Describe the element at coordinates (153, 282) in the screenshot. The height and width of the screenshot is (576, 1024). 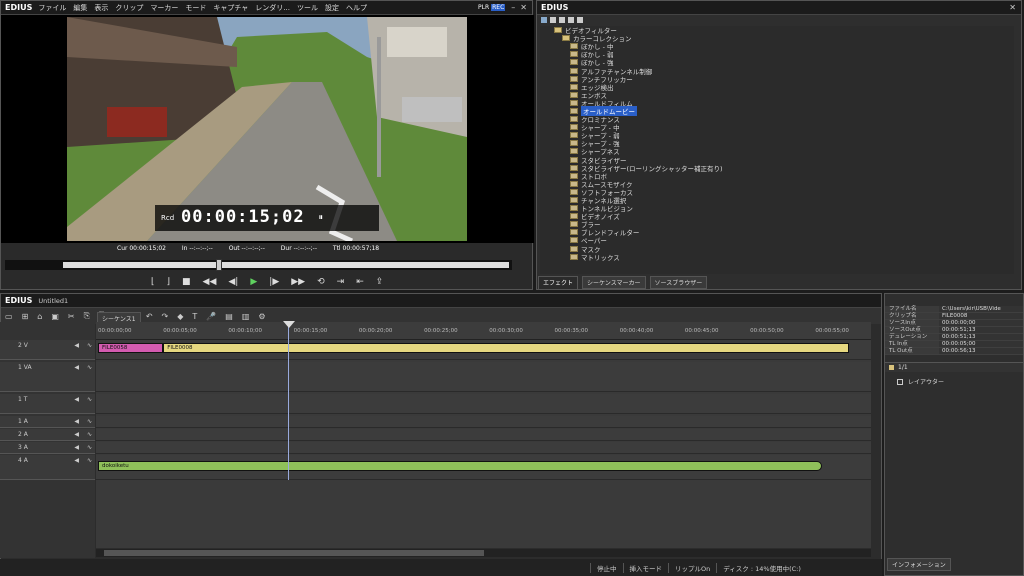
I see `set-in-icon: ⌊` at that location.